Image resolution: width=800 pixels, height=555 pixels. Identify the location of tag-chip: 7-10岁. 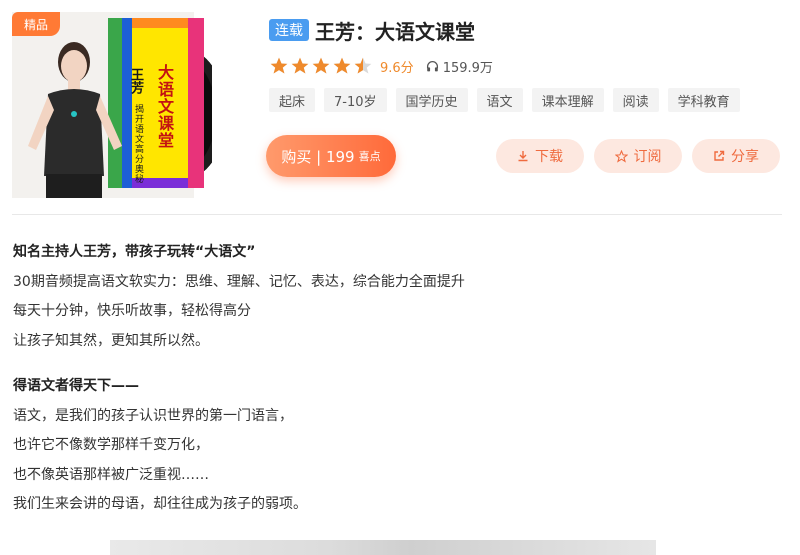
(355, 100).